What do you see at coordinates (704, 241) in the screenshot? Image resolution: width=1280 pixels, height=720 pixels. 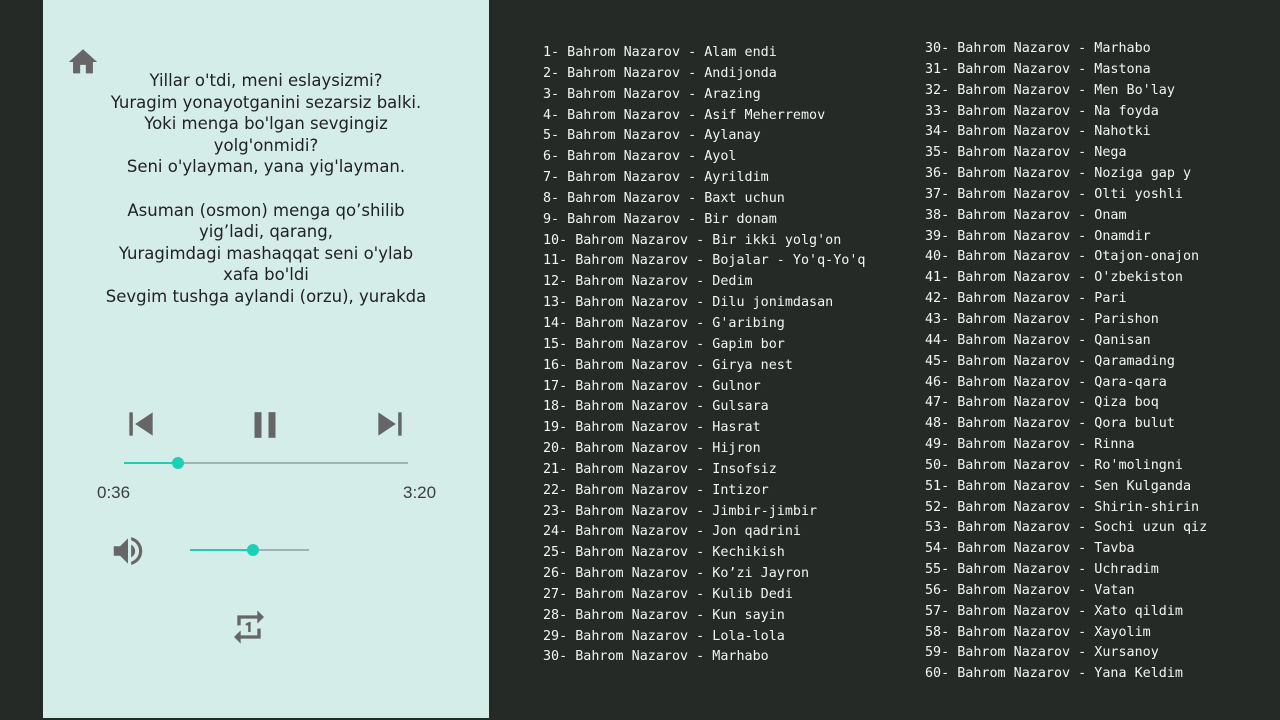 I see `playlist-item: 10- Bahrom Nazarov - Bir ikki yolg'on` at bounding box center [704, 241].